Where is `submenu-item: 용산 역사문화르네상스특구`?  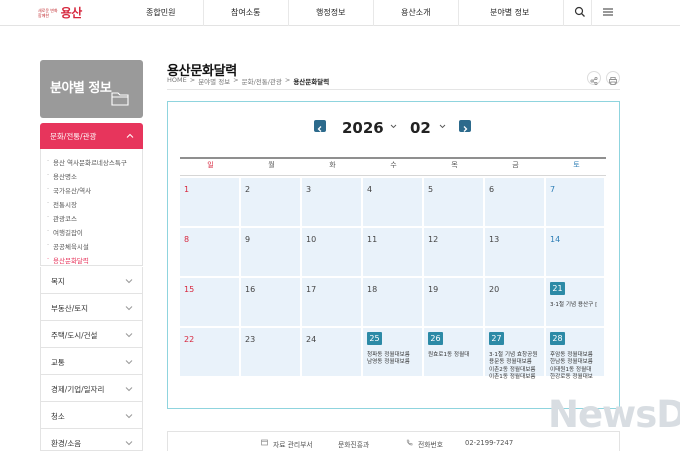
submenu-item: 용산 역사문화르네상스특구 is located at coordinates (87, 162).